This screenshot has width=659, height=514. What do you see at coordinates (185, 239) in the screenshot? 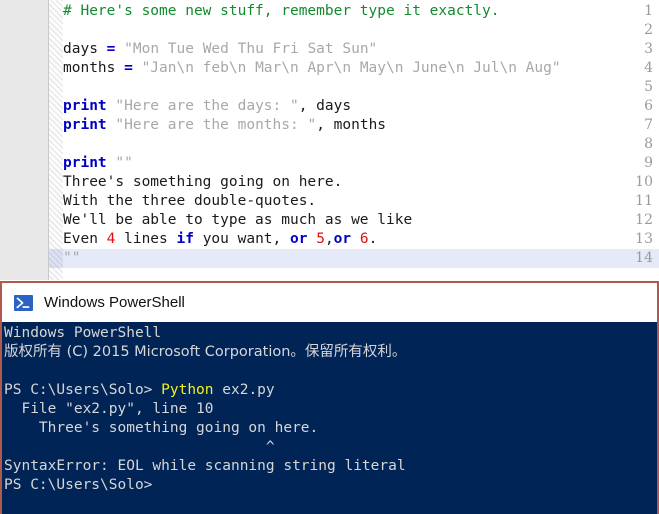
I see `code-token: if` at bounding box center [185, 239].